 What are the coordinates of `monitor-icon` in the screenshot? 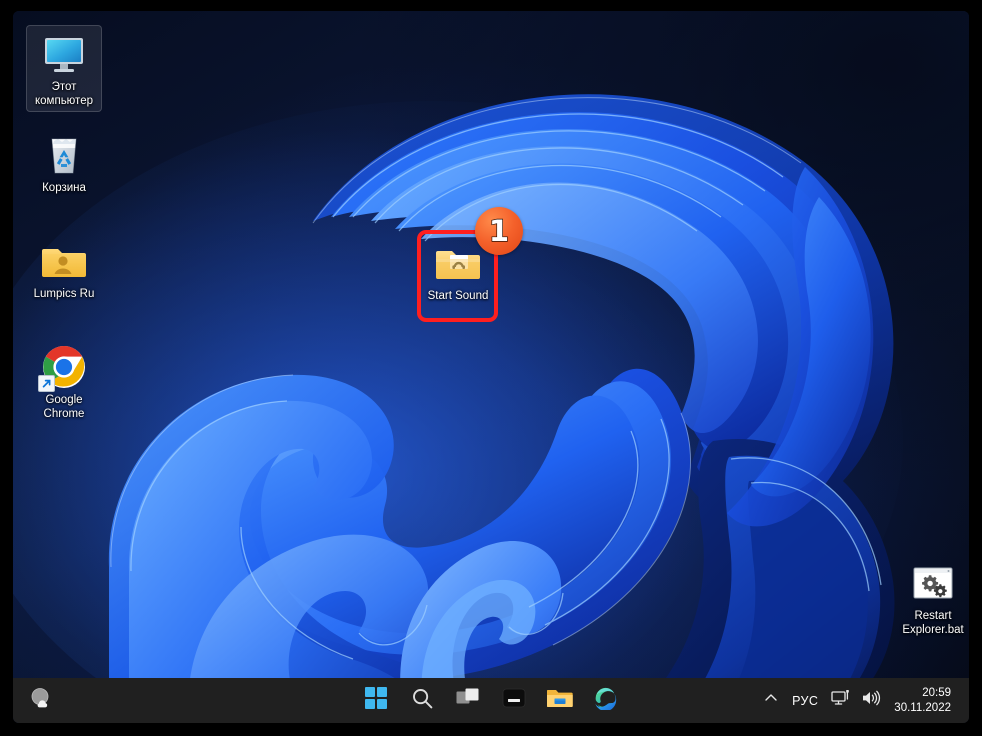 It's located at (64, 54).